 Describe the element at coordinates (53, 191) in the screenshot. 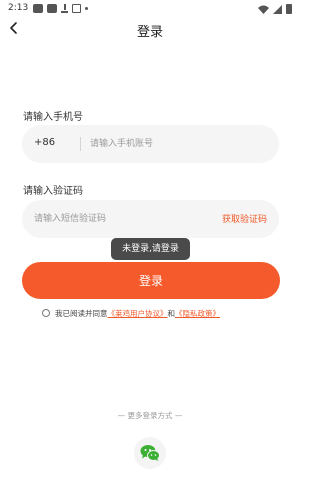

I see `code-label: 请输入验证码` at that location.